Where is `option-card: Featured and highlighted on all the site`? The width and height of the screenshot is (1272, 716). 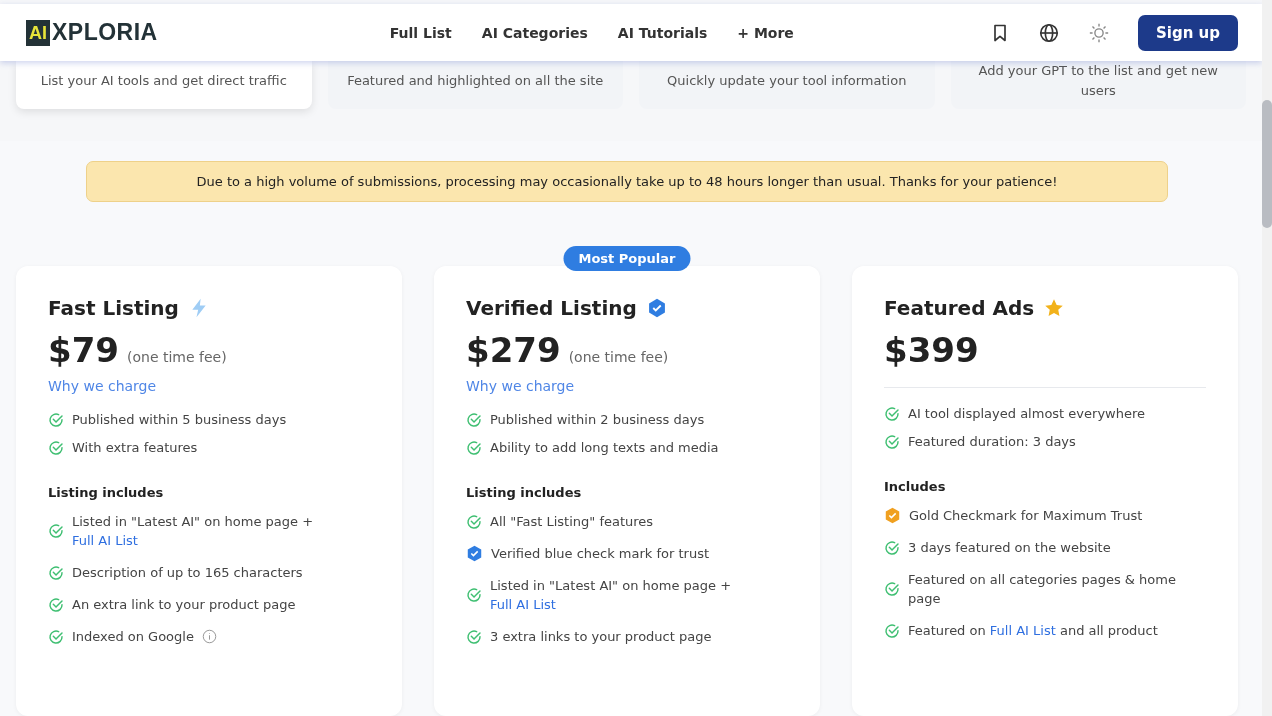 option-card: Featured and highlighted on all the site is located at coordinates (475, 85).